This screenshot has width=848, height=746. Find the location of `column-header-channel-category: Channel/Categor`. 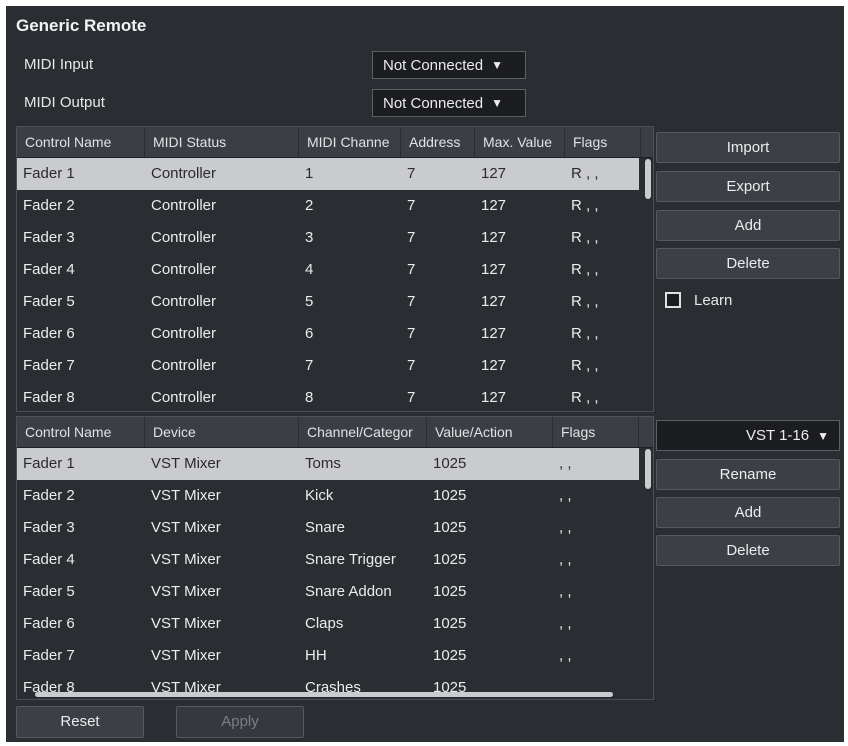

column-header-channel-category: Channel/Categor is located at coordinates (363, 432).